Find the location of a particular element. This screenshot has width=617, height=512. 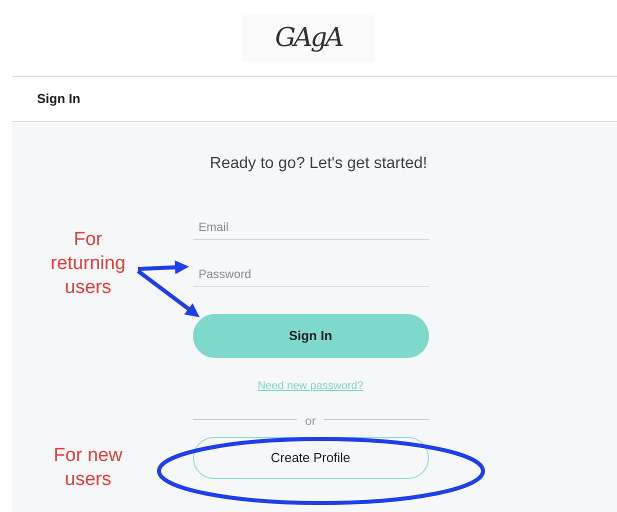

page-title: Sign In is located at coordinates (58, 99).